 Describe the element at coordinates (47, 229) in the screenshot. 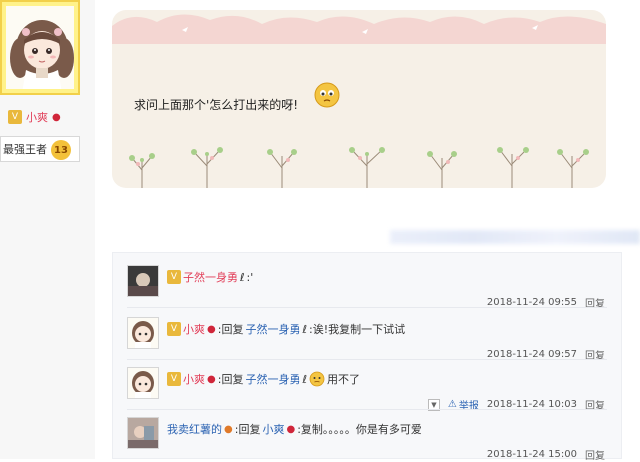

I see `author-sidebar: V 小爽 ● 最强王者 13` at that location.